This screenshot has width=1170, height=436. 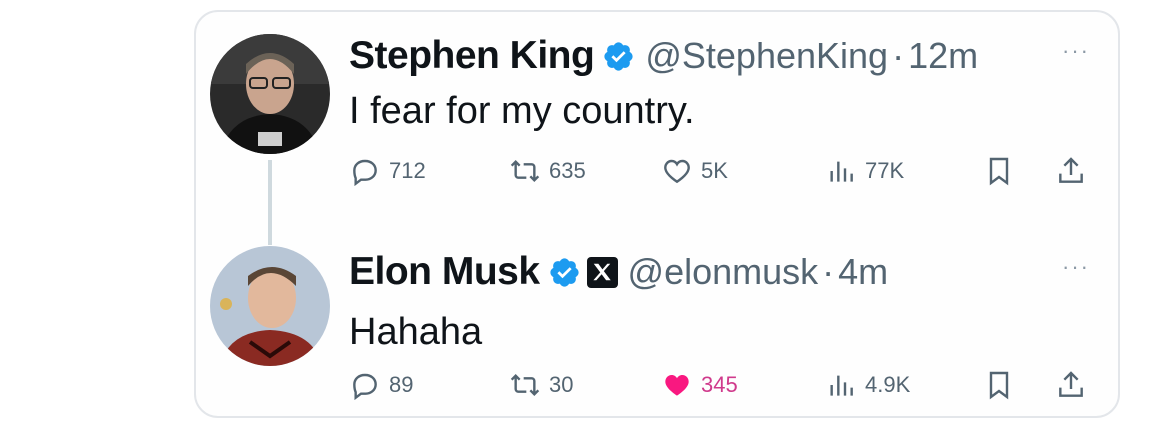 What do you see at coordinates (381, 385) in the screenshot?
I see `reply-button: 89` at bounding box center [381, 385].